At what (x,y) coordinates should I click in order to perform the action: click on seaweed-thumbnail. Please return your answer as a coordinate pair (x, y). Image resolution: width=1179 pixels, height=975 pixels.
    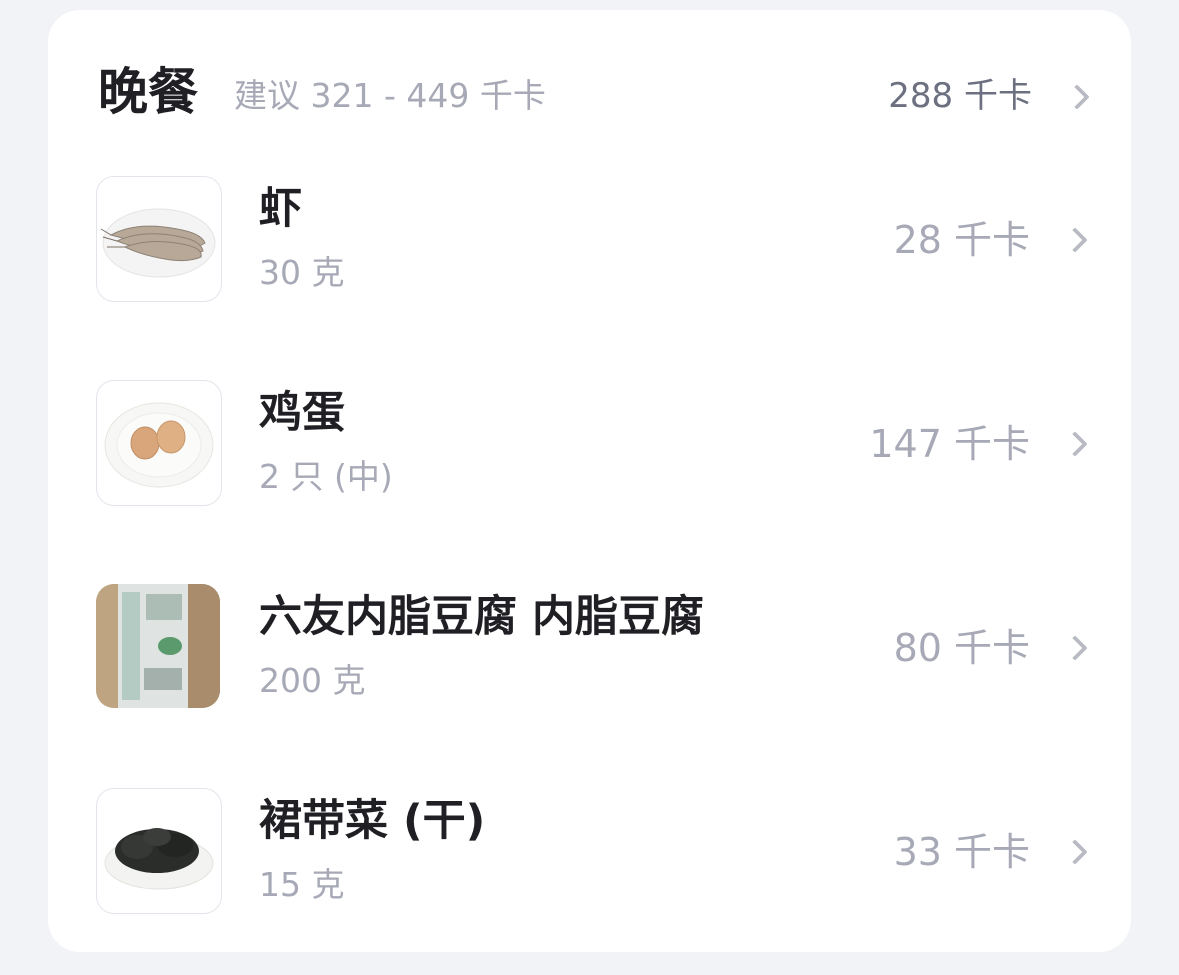
    Looking at the image, I should click on (159, 851).